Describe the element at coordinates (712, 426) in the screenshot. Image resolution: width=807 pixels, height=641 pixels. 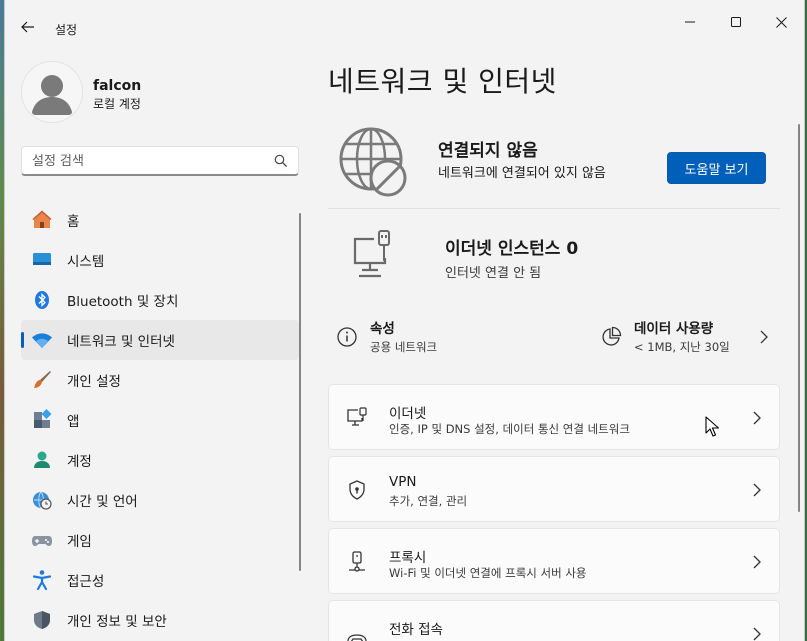
I see `mouse-pointer-icon` at that location.